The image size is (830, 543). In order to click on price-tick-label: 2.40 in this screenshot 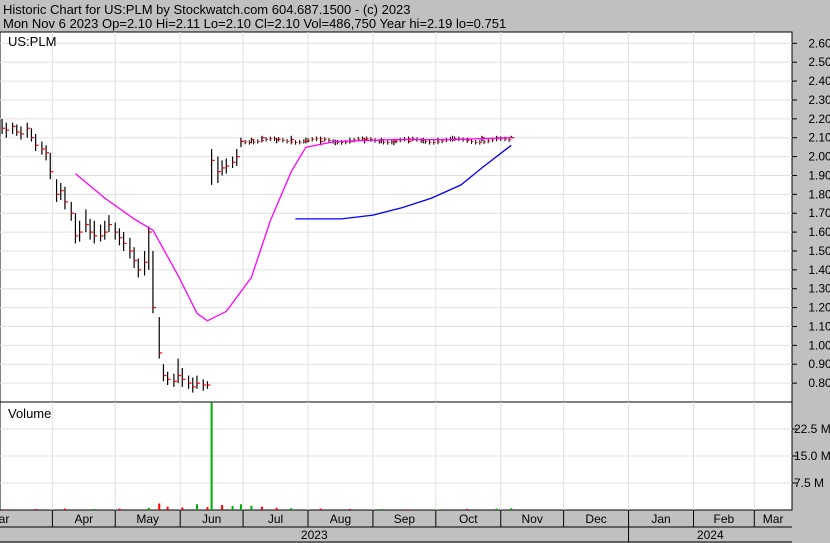, I will do `click(819, 81)`.